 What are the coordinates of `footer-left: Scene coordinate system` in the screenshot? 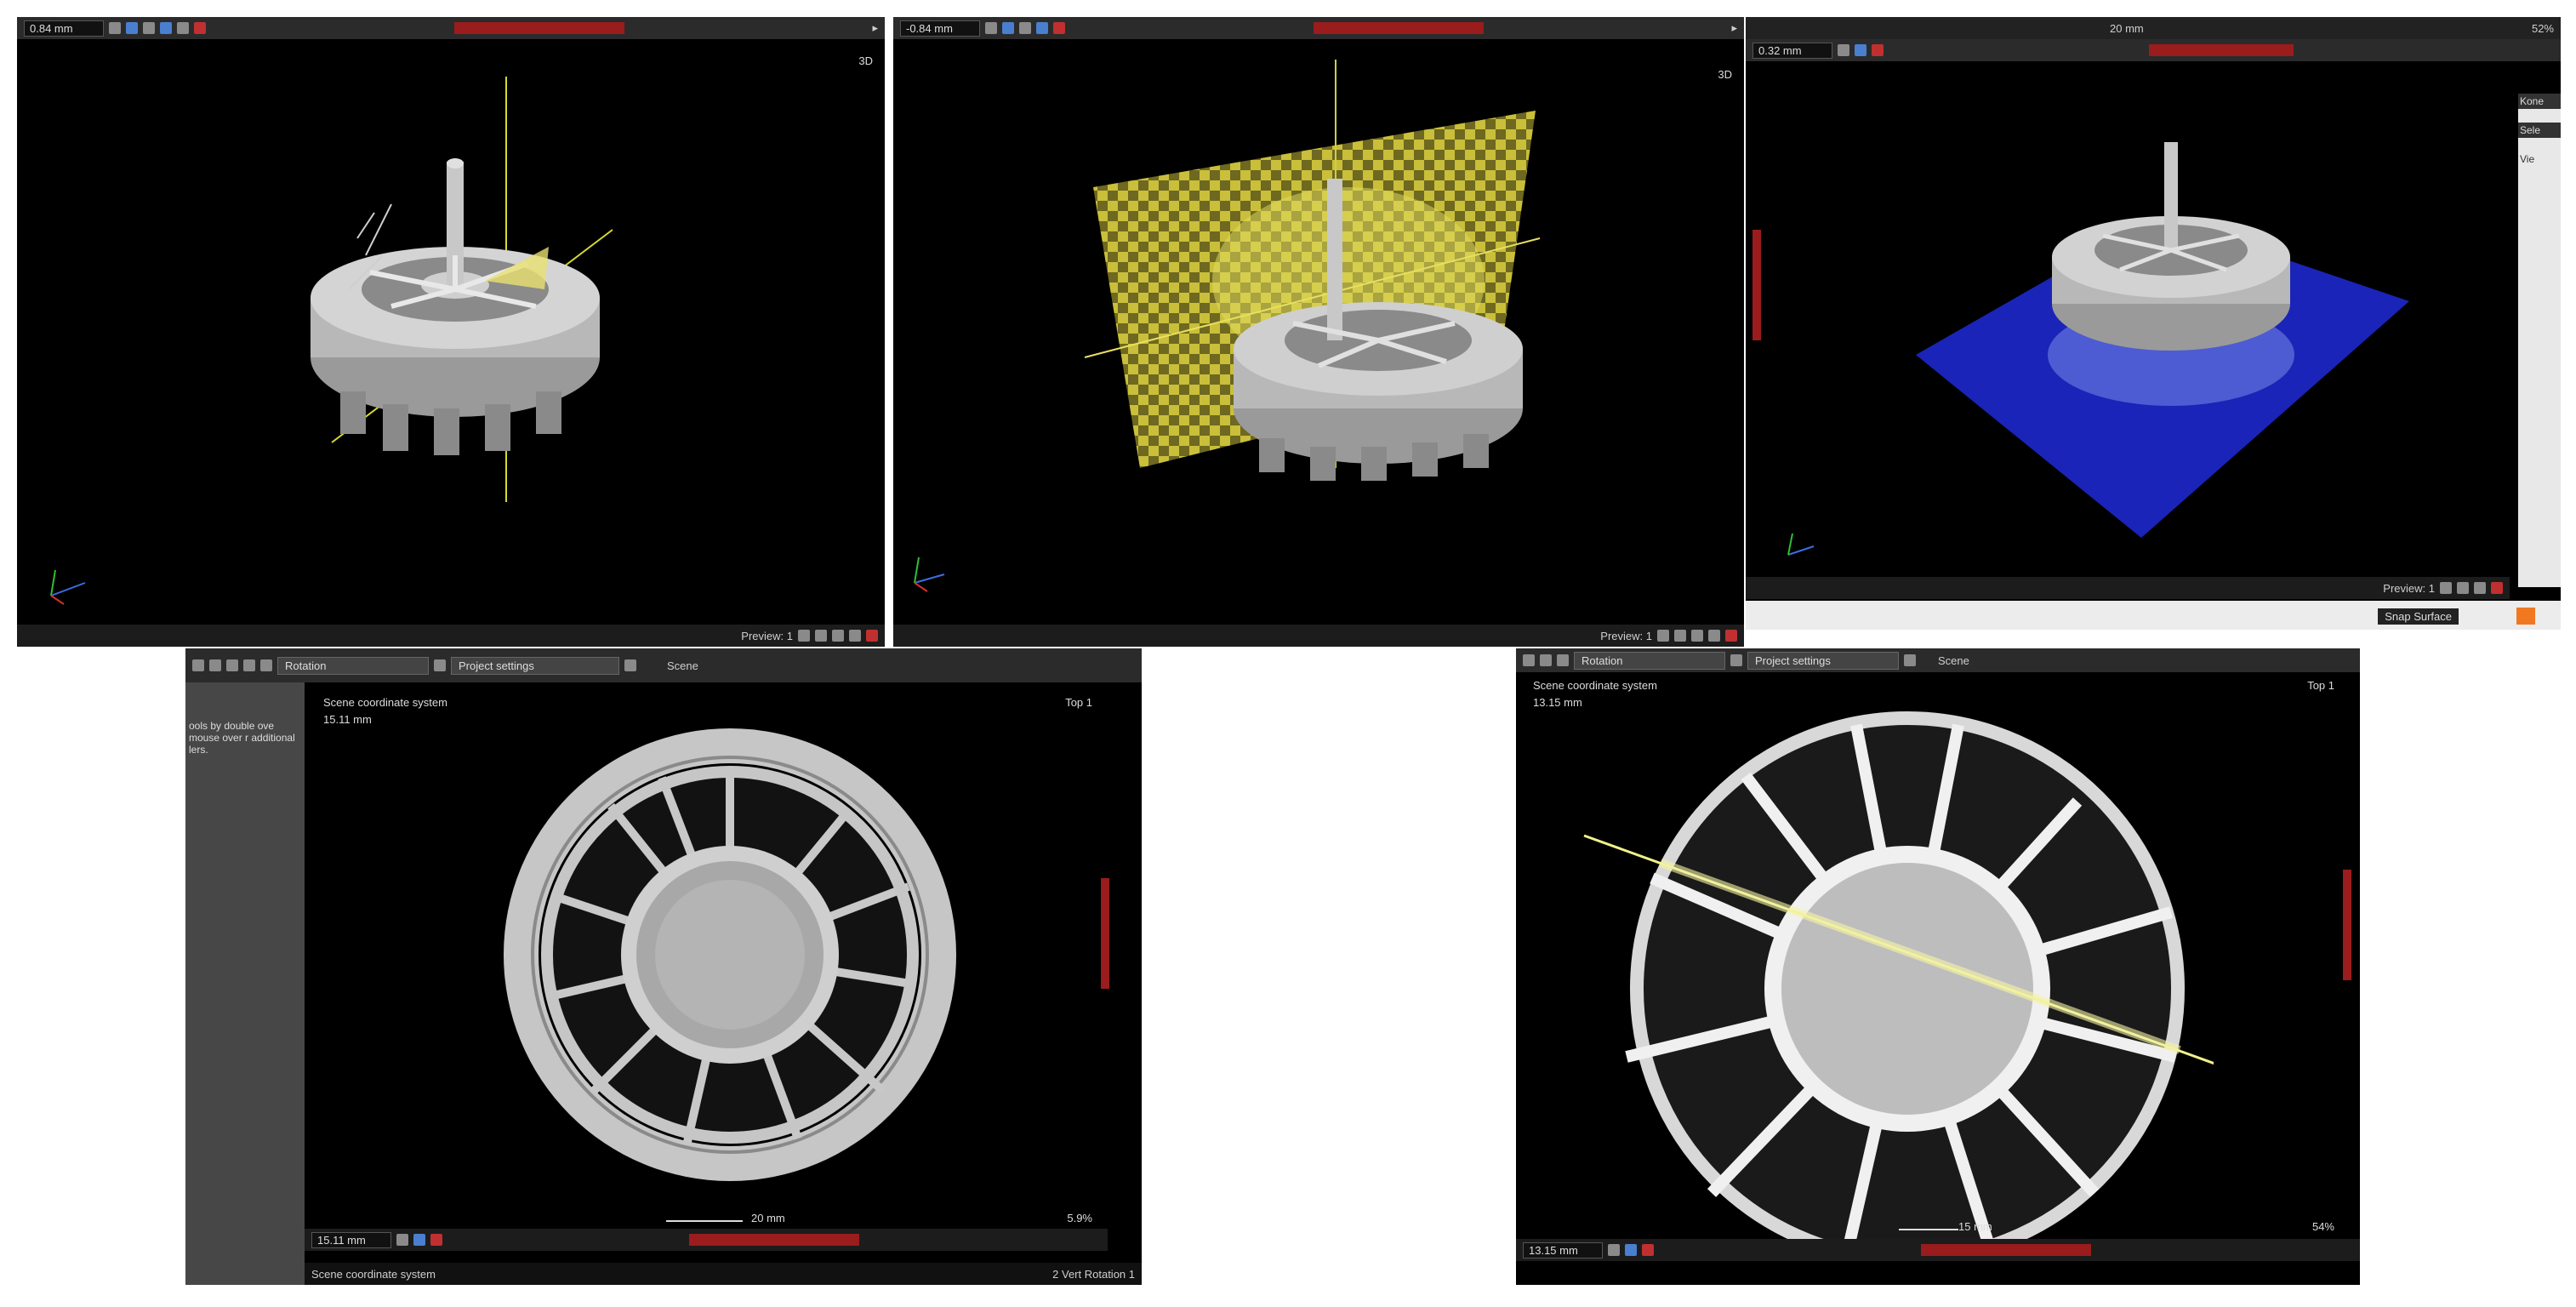 It's located at (373, 1274).